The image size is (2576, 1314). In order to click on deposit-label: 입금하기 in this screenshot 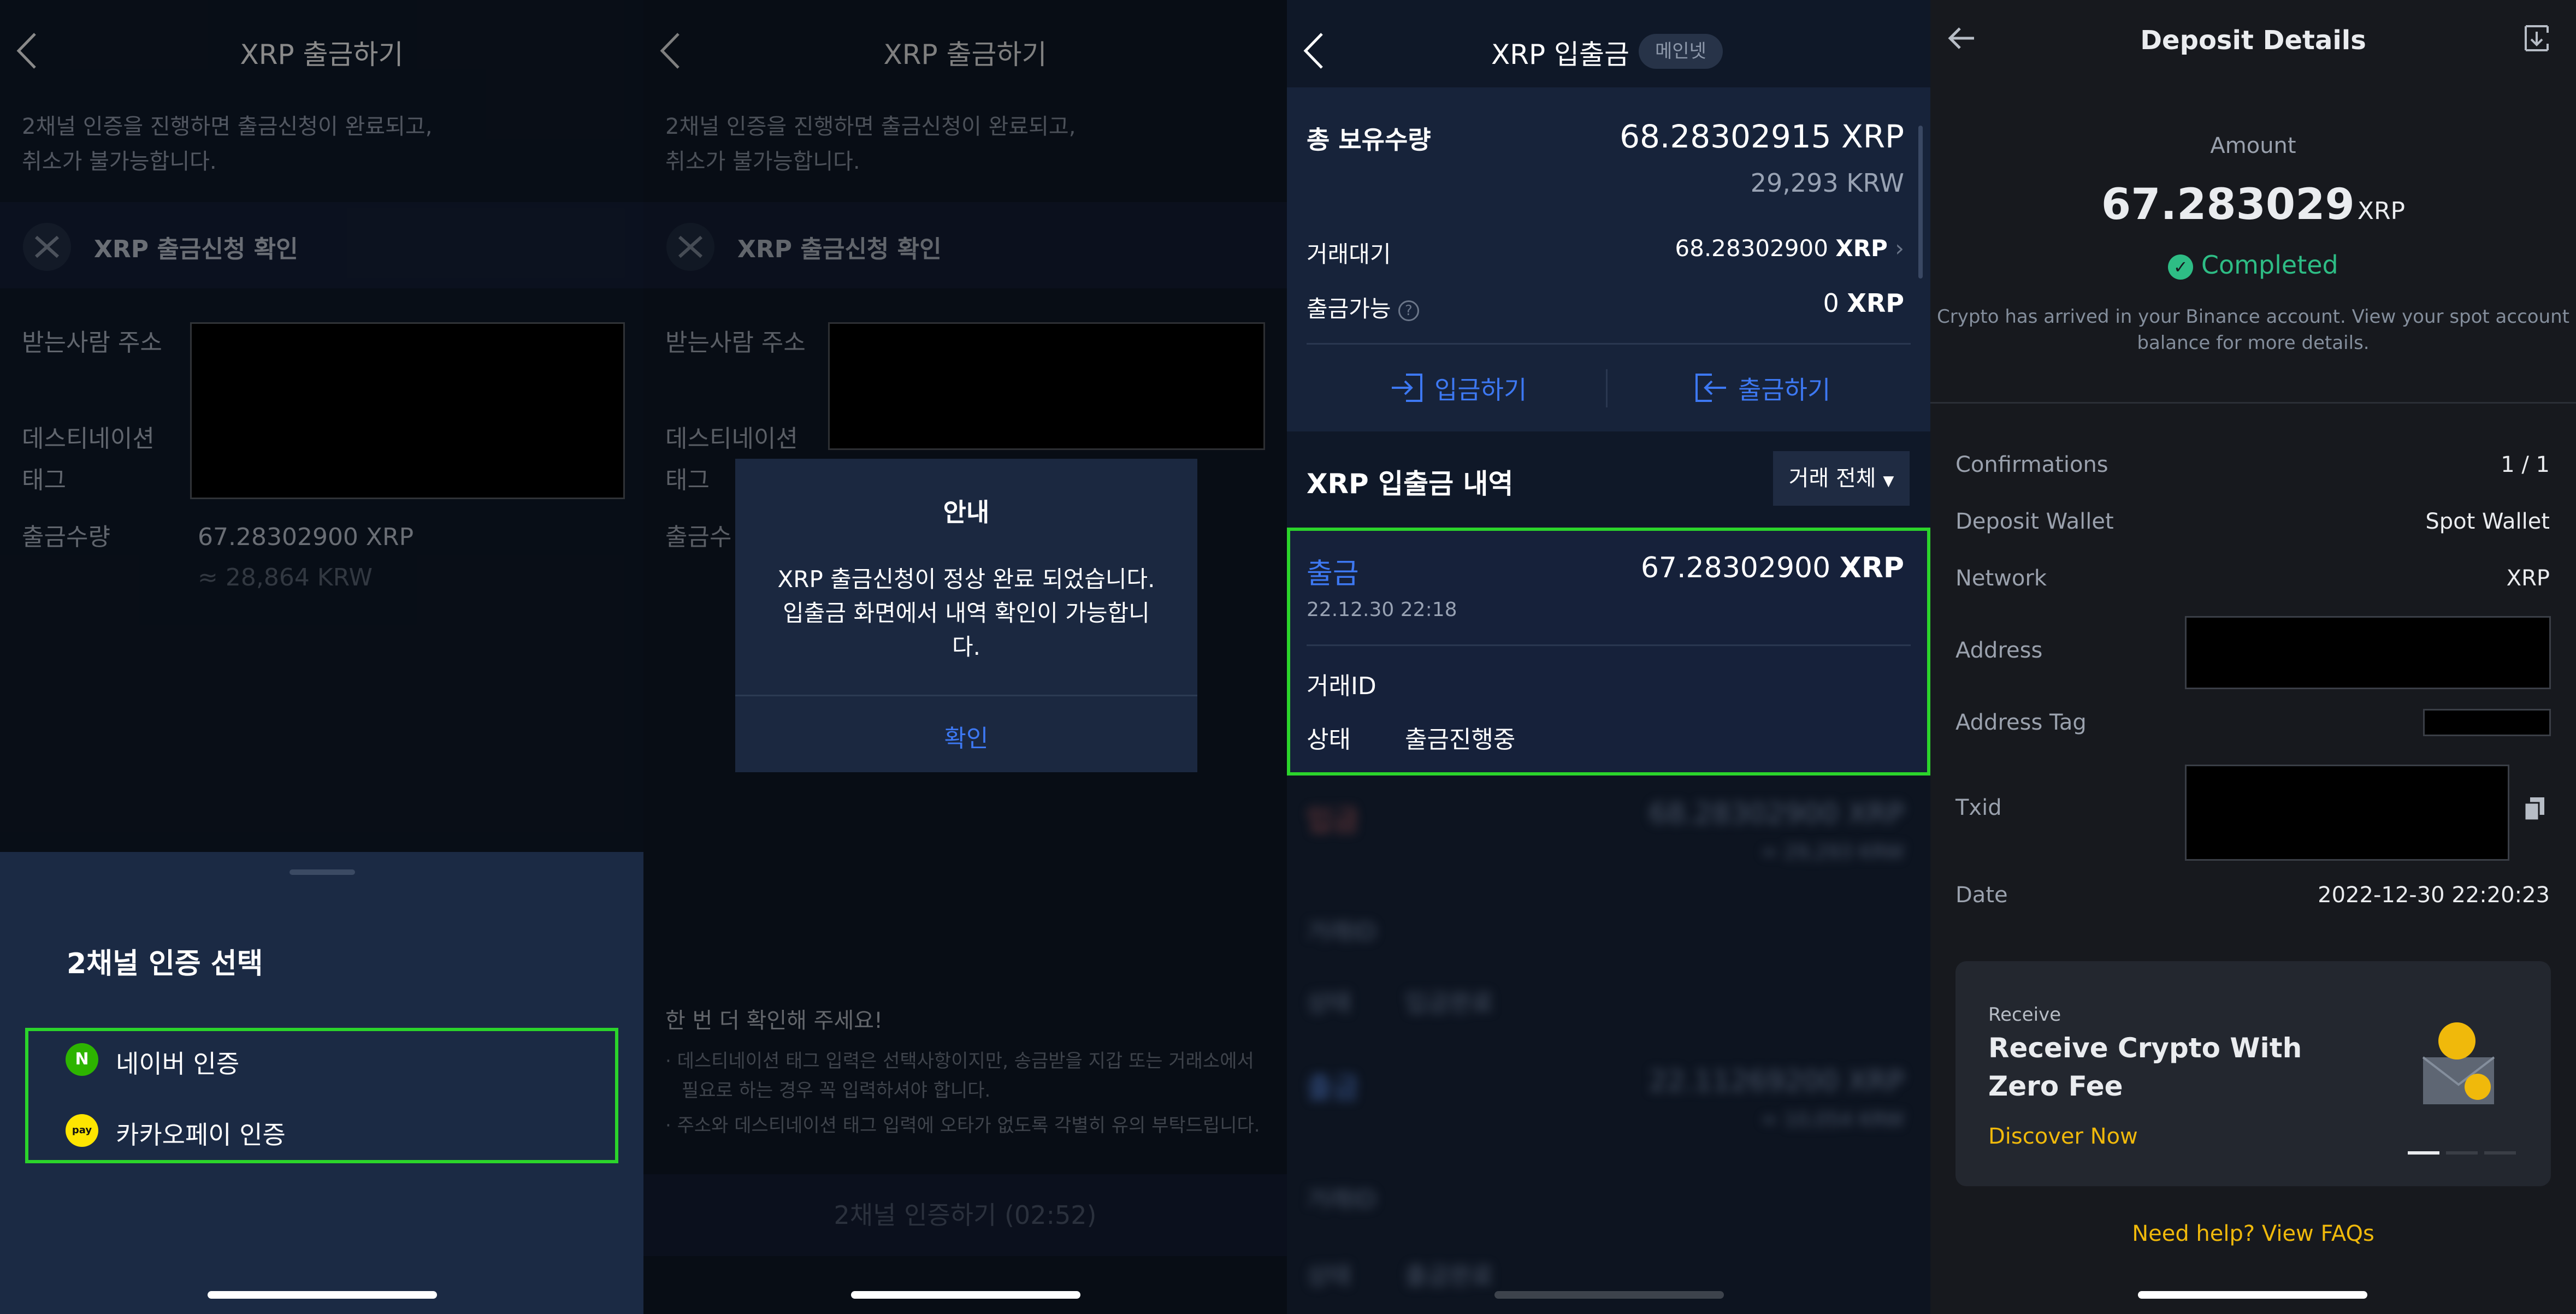, I will do `click(1480, 390)`.